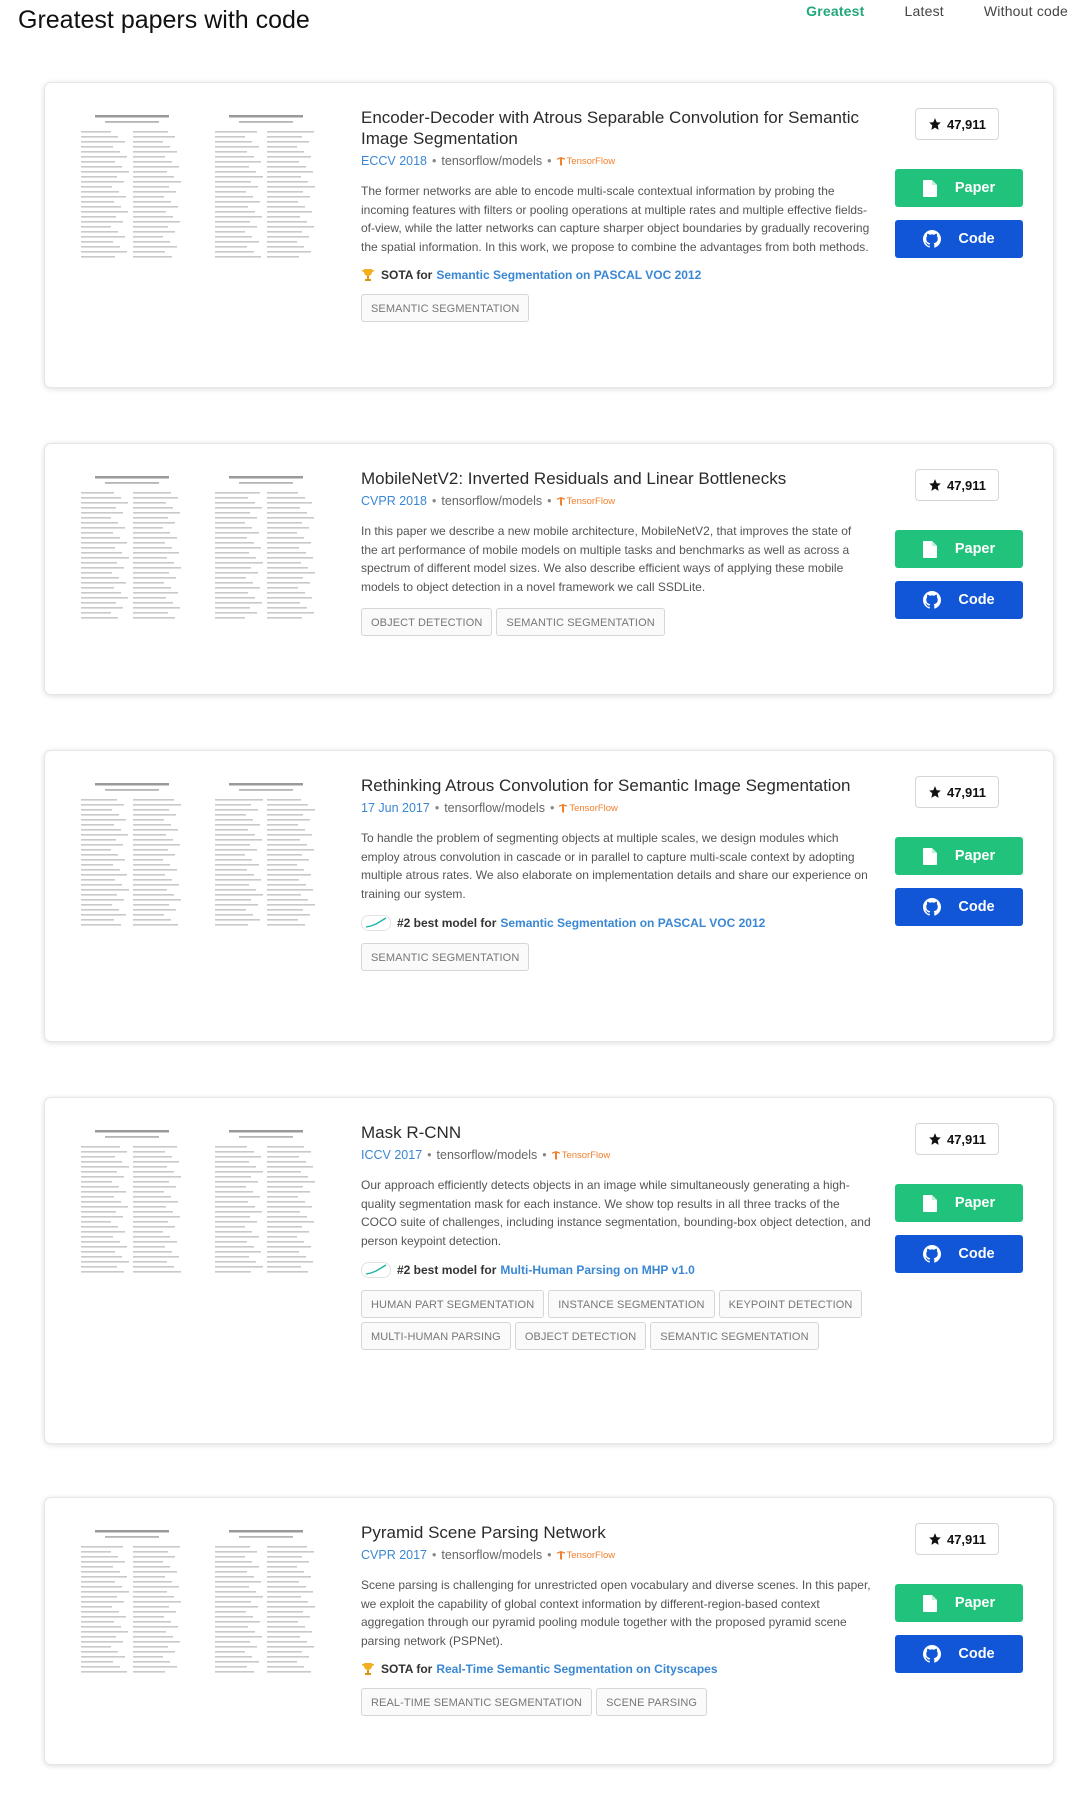 This screenshot has height=1814, width=1080. I want to click on paper-venue: CVPR 2018, so click(394, 501).